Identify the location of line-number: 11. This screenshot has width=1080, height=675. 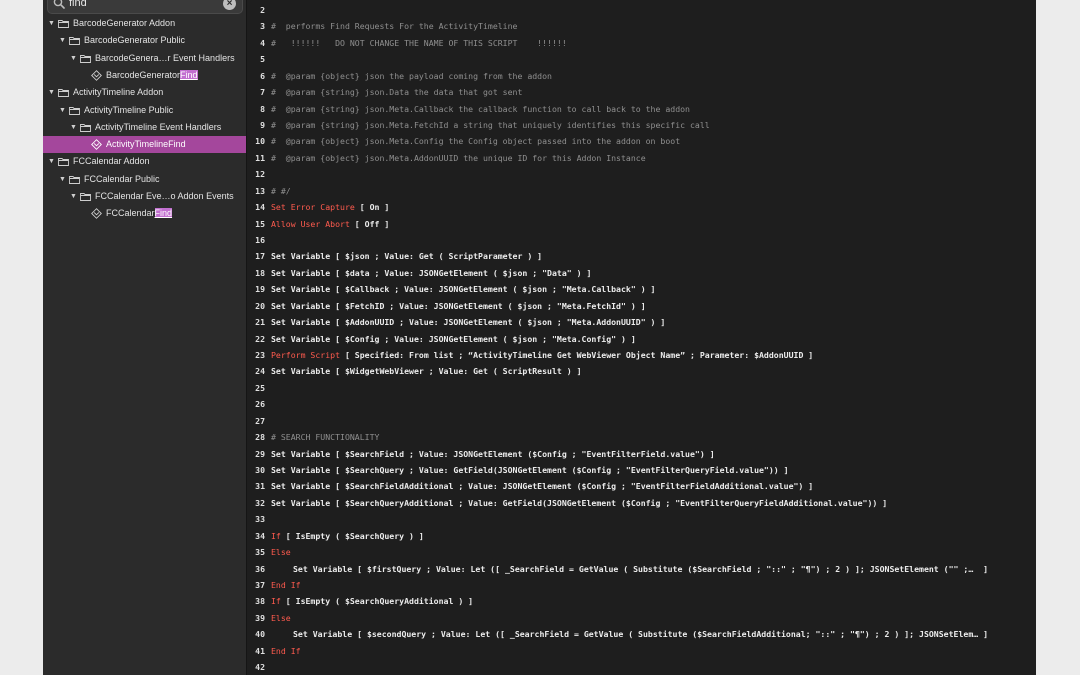
(260, 157).